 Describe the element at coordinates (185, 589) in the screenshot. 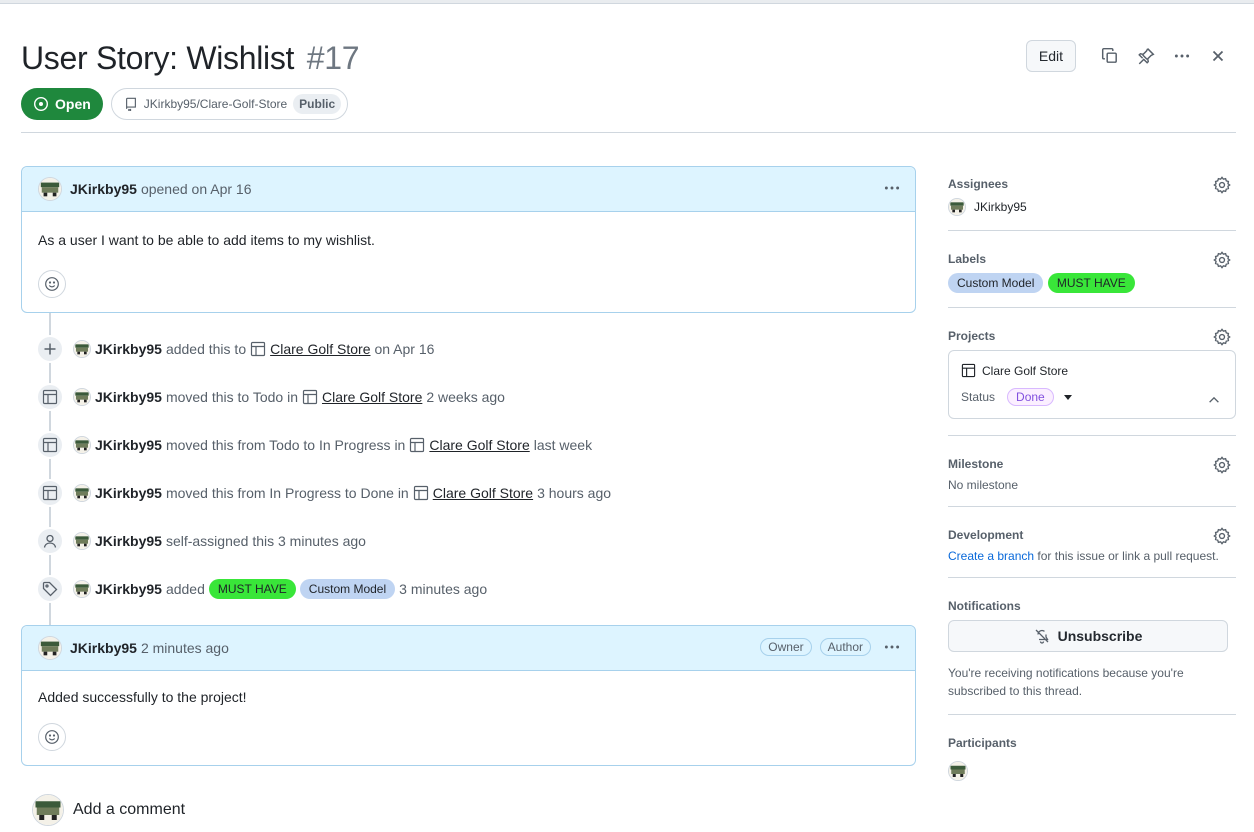

I see `event-text: added` at that location.